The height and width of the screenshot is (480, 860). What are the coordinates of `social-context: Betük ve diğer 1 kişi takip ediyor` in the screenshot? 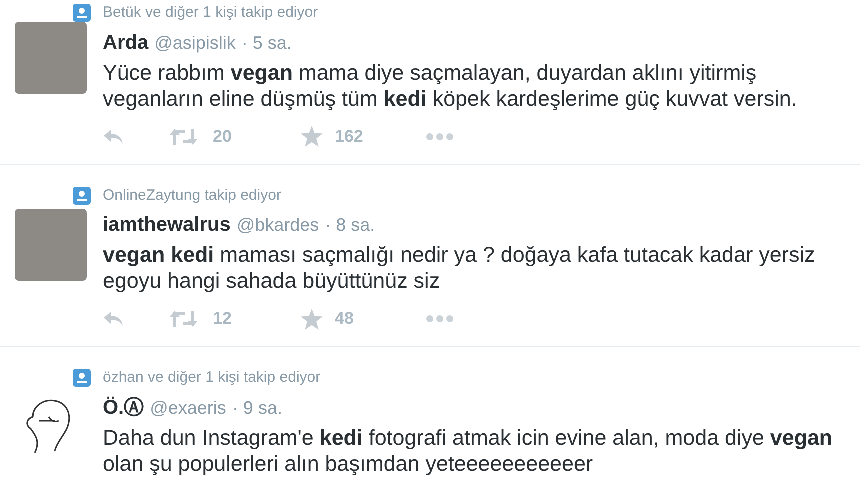 It's located at (210, 13).